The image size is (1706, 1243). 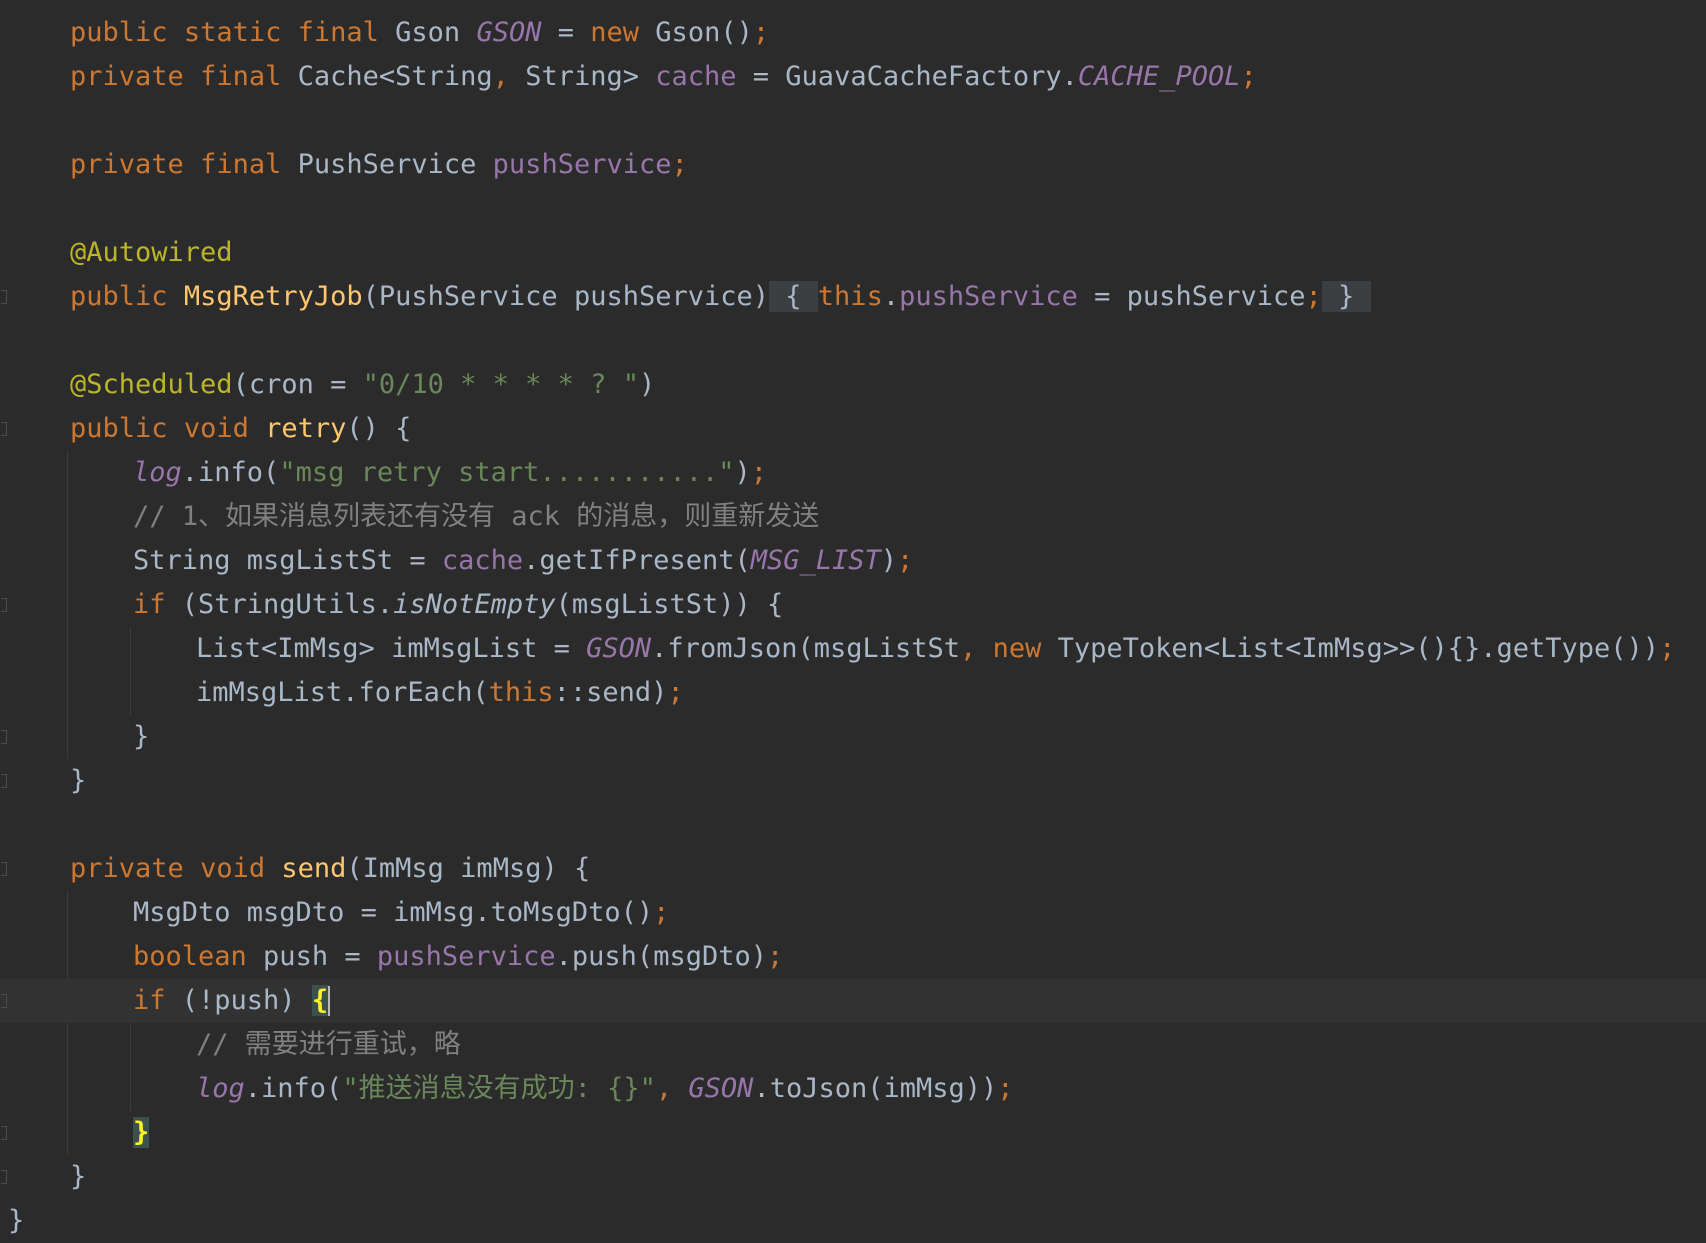 I want to click on code-token: this, so click(x=521, y=692).